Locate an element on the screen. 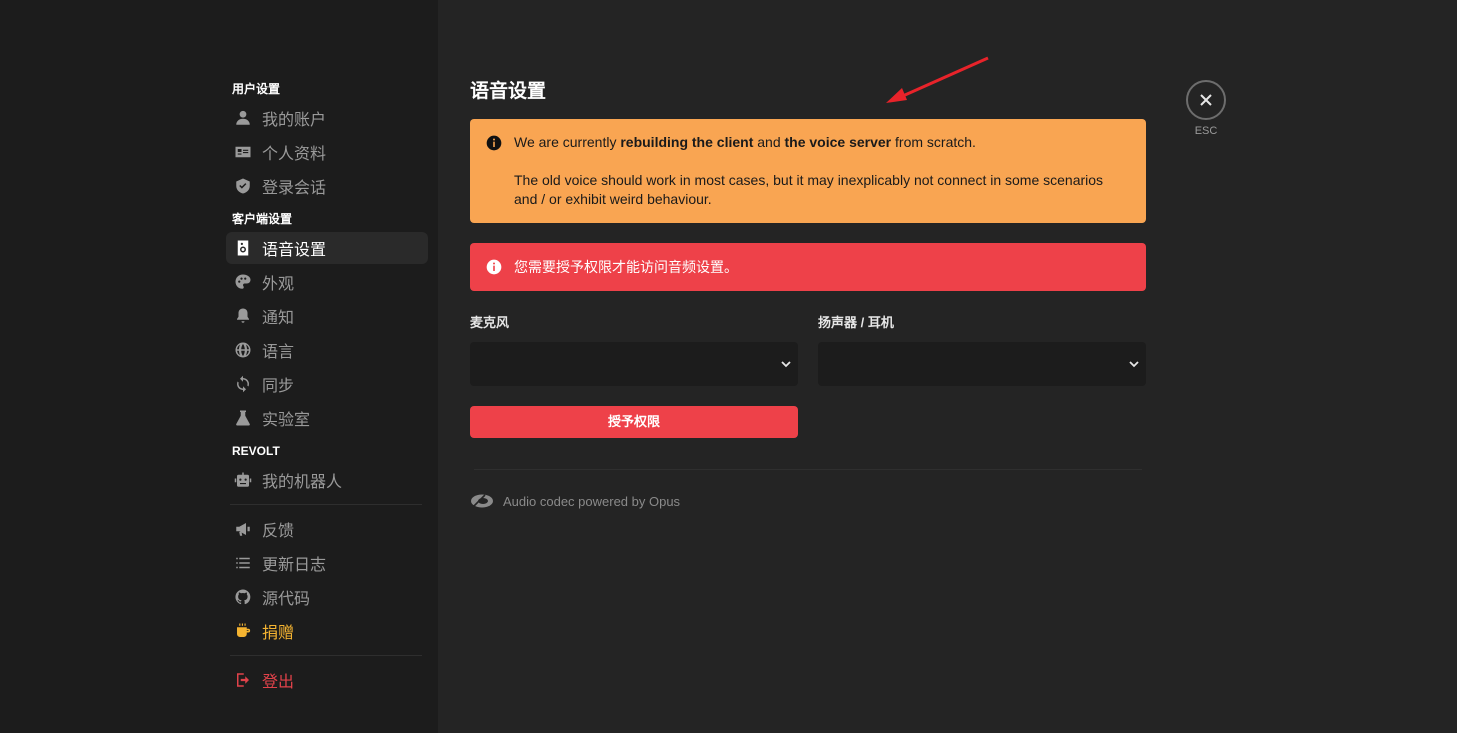  sidebar-item-notifications: 通知 is located at coordinates (327, 316).